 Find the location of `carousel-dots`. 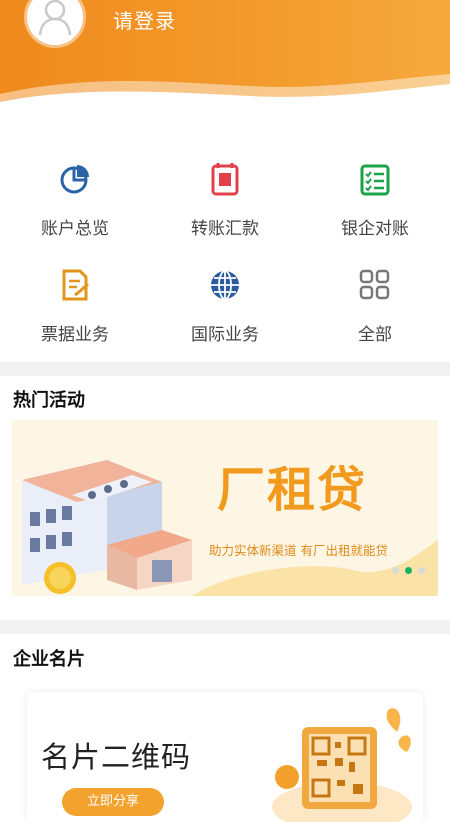

carousel-dots is located at coordinates (408, 570).